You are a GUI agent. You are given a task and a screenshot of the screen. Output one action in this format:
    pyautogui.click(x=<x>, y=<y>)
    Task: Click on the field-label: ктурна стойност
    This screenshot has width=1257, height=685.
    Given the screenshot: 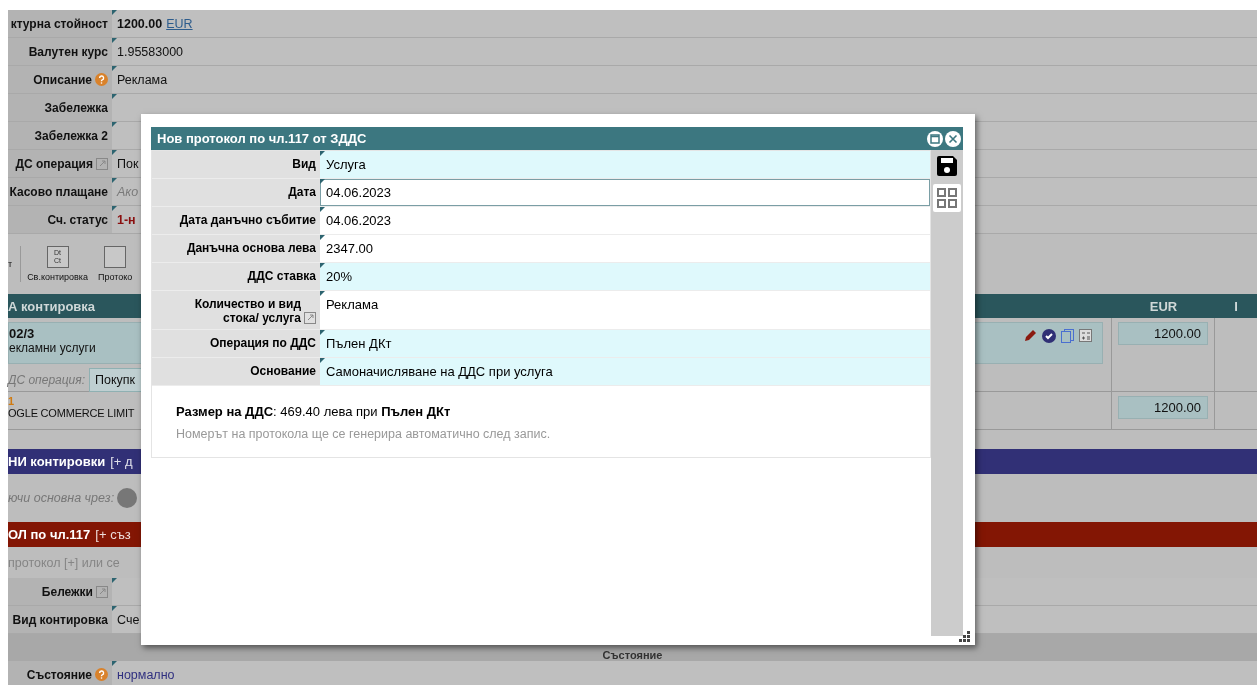 What is the action you would take?
    pyautogui.click(x=59, y=23)
    